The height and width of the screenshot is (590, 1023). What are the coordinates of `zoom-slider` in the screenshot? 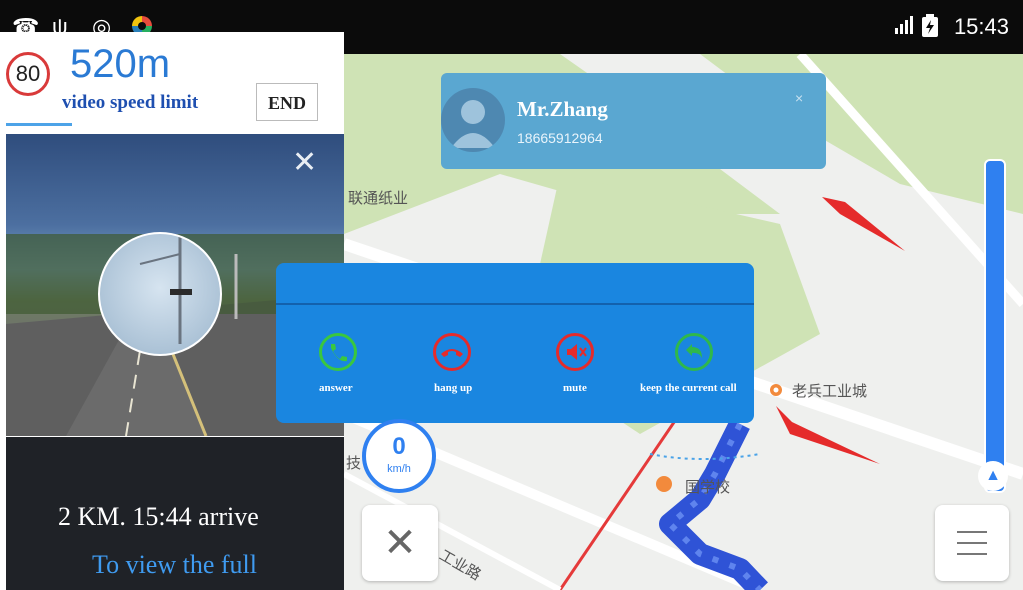 It's located at (995, 326).